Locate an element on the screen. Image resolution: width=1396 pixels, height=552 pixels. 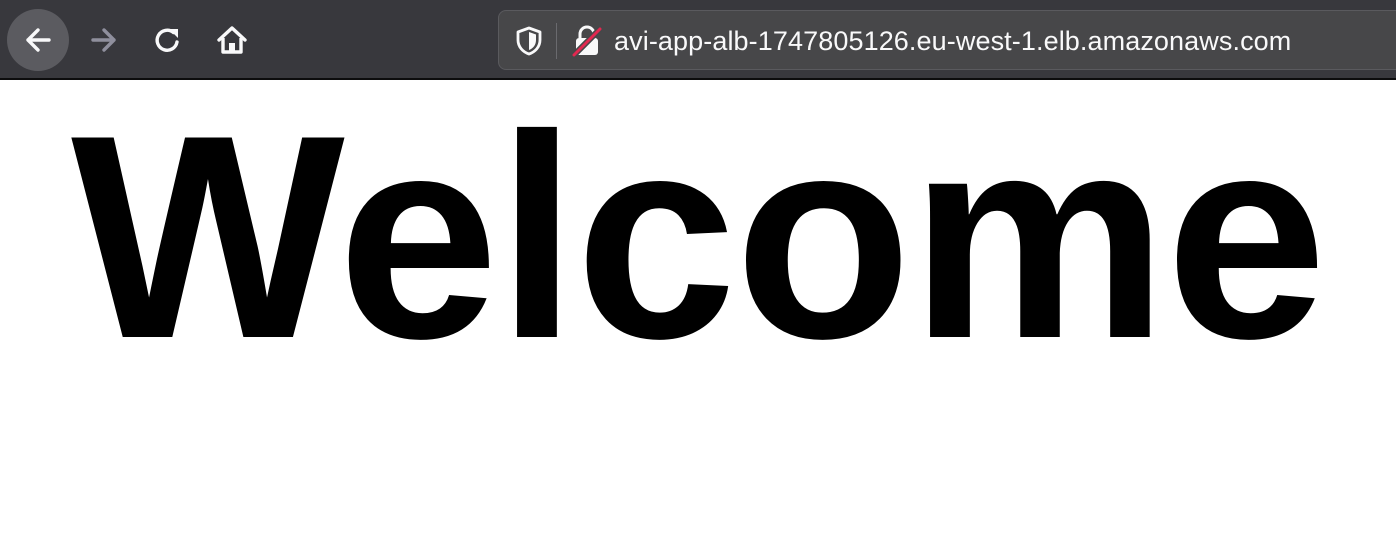
arrow-left-icon is located at coordinates (38, 40).